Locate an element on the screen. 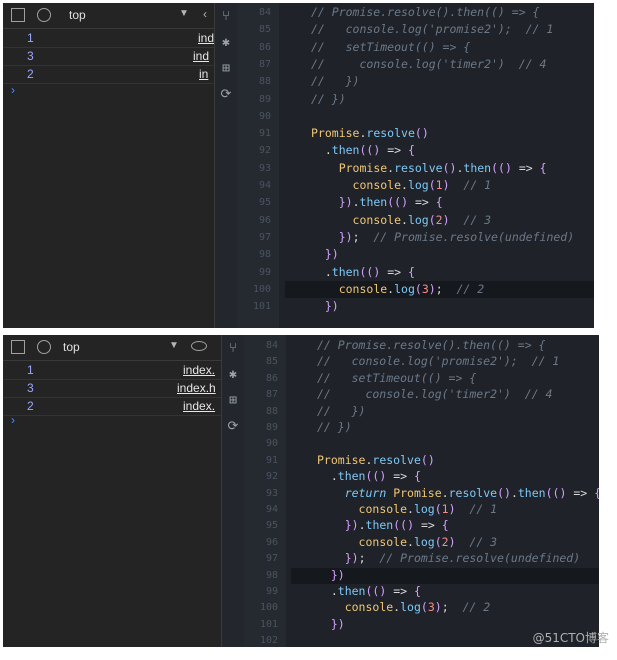  code-line: }).then(() => { is located at coordinates (396, 525).